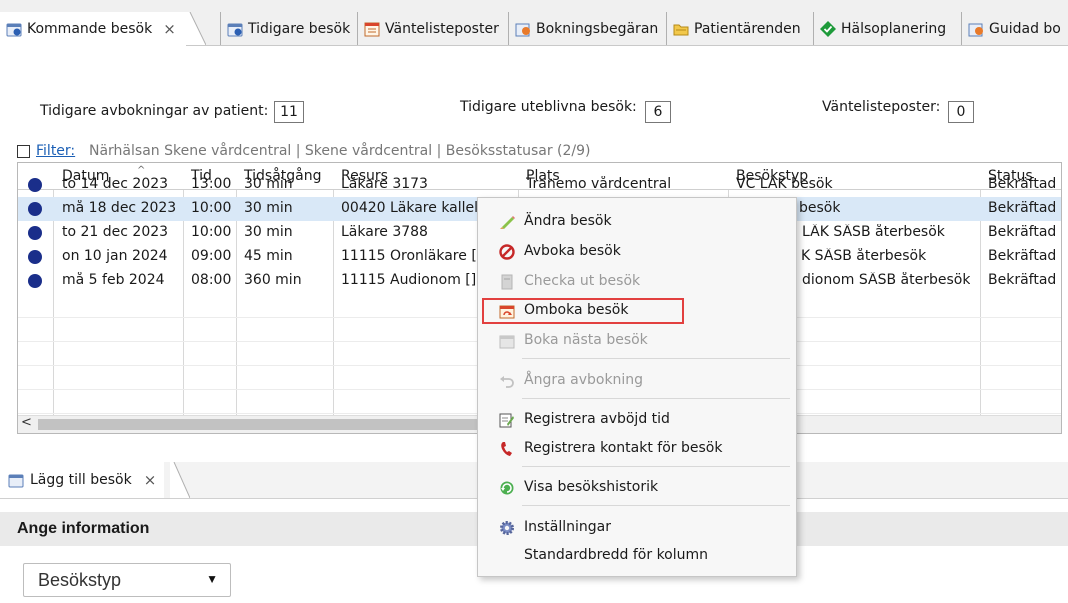 The height and width of the screenshot is (603, 1068). Describe the element at coordinates (597, 419) in the screenshot. I see `menu-item-label: Registrera avböjd tid` at that location.